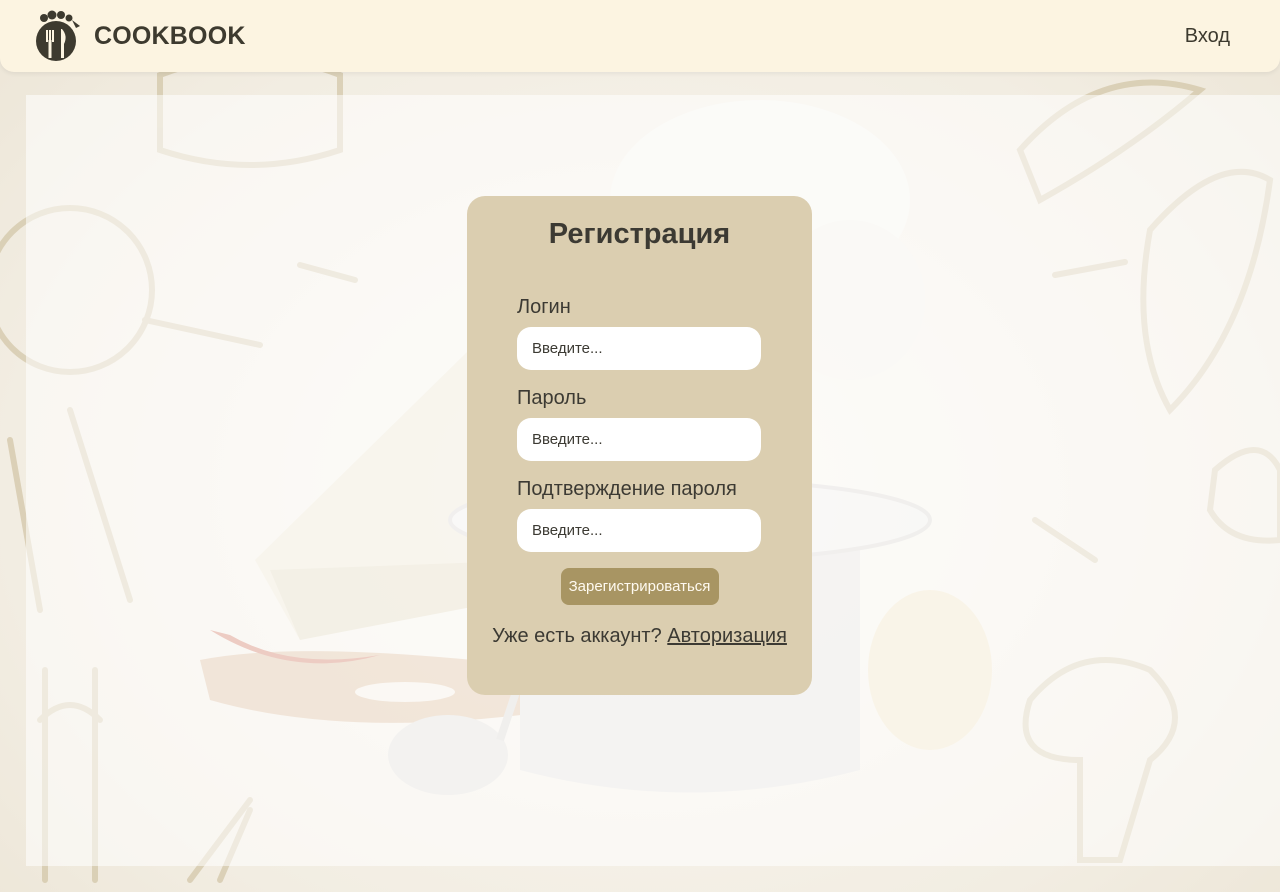  Describe the element at coordinates (577, 636) in the screenshot. I see `have-account-text: Уже есть аккаунт?` at that location.